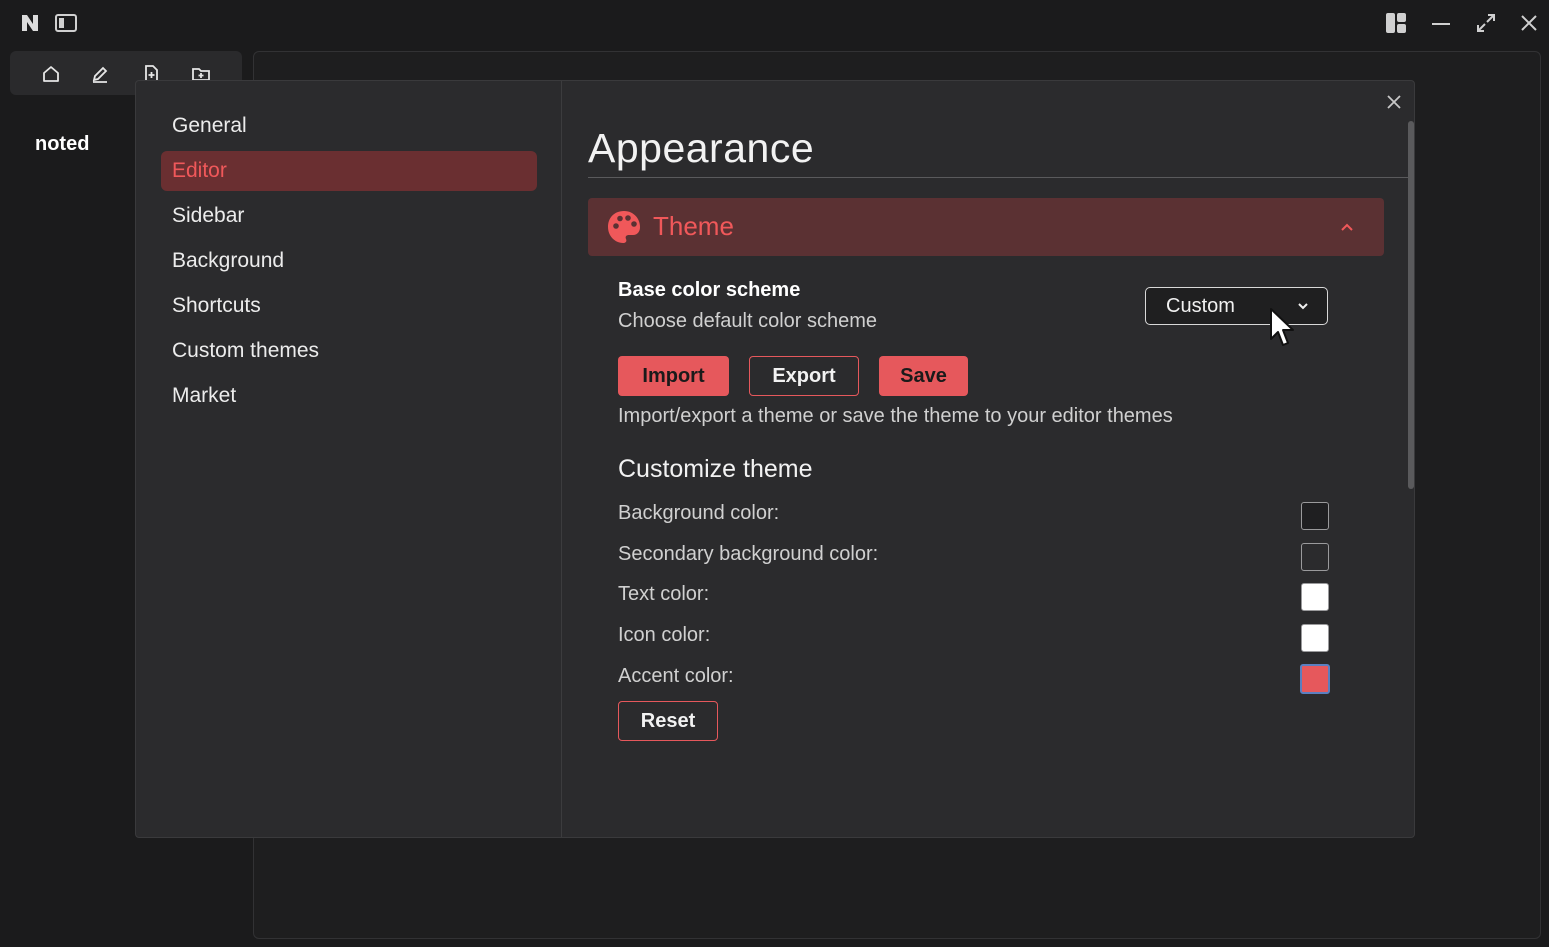 Image resolution: width=1549 pixels, height=947 pixels. What do you see at coordinates (1347, 227) in the screenshot?
I see `chevron-up-icon` at bounding box center [1347, 227].